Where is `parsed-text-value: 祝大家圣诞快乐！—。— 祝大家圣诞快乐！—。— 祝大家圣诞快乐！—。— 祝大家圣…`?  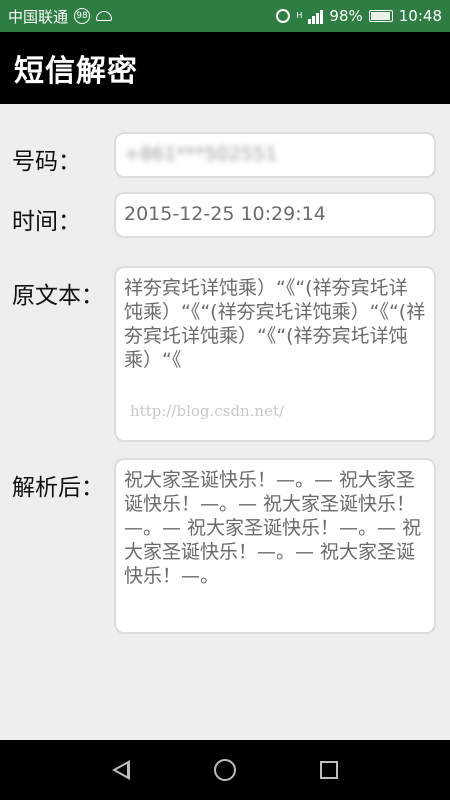
parsed-text-value: 祝大家圣诞快乐！—。— 祝大家圣诞快乐！—。— 祝大家圣诞快乐！—。— 祝大家圣… is located at coordinates (273, 528).